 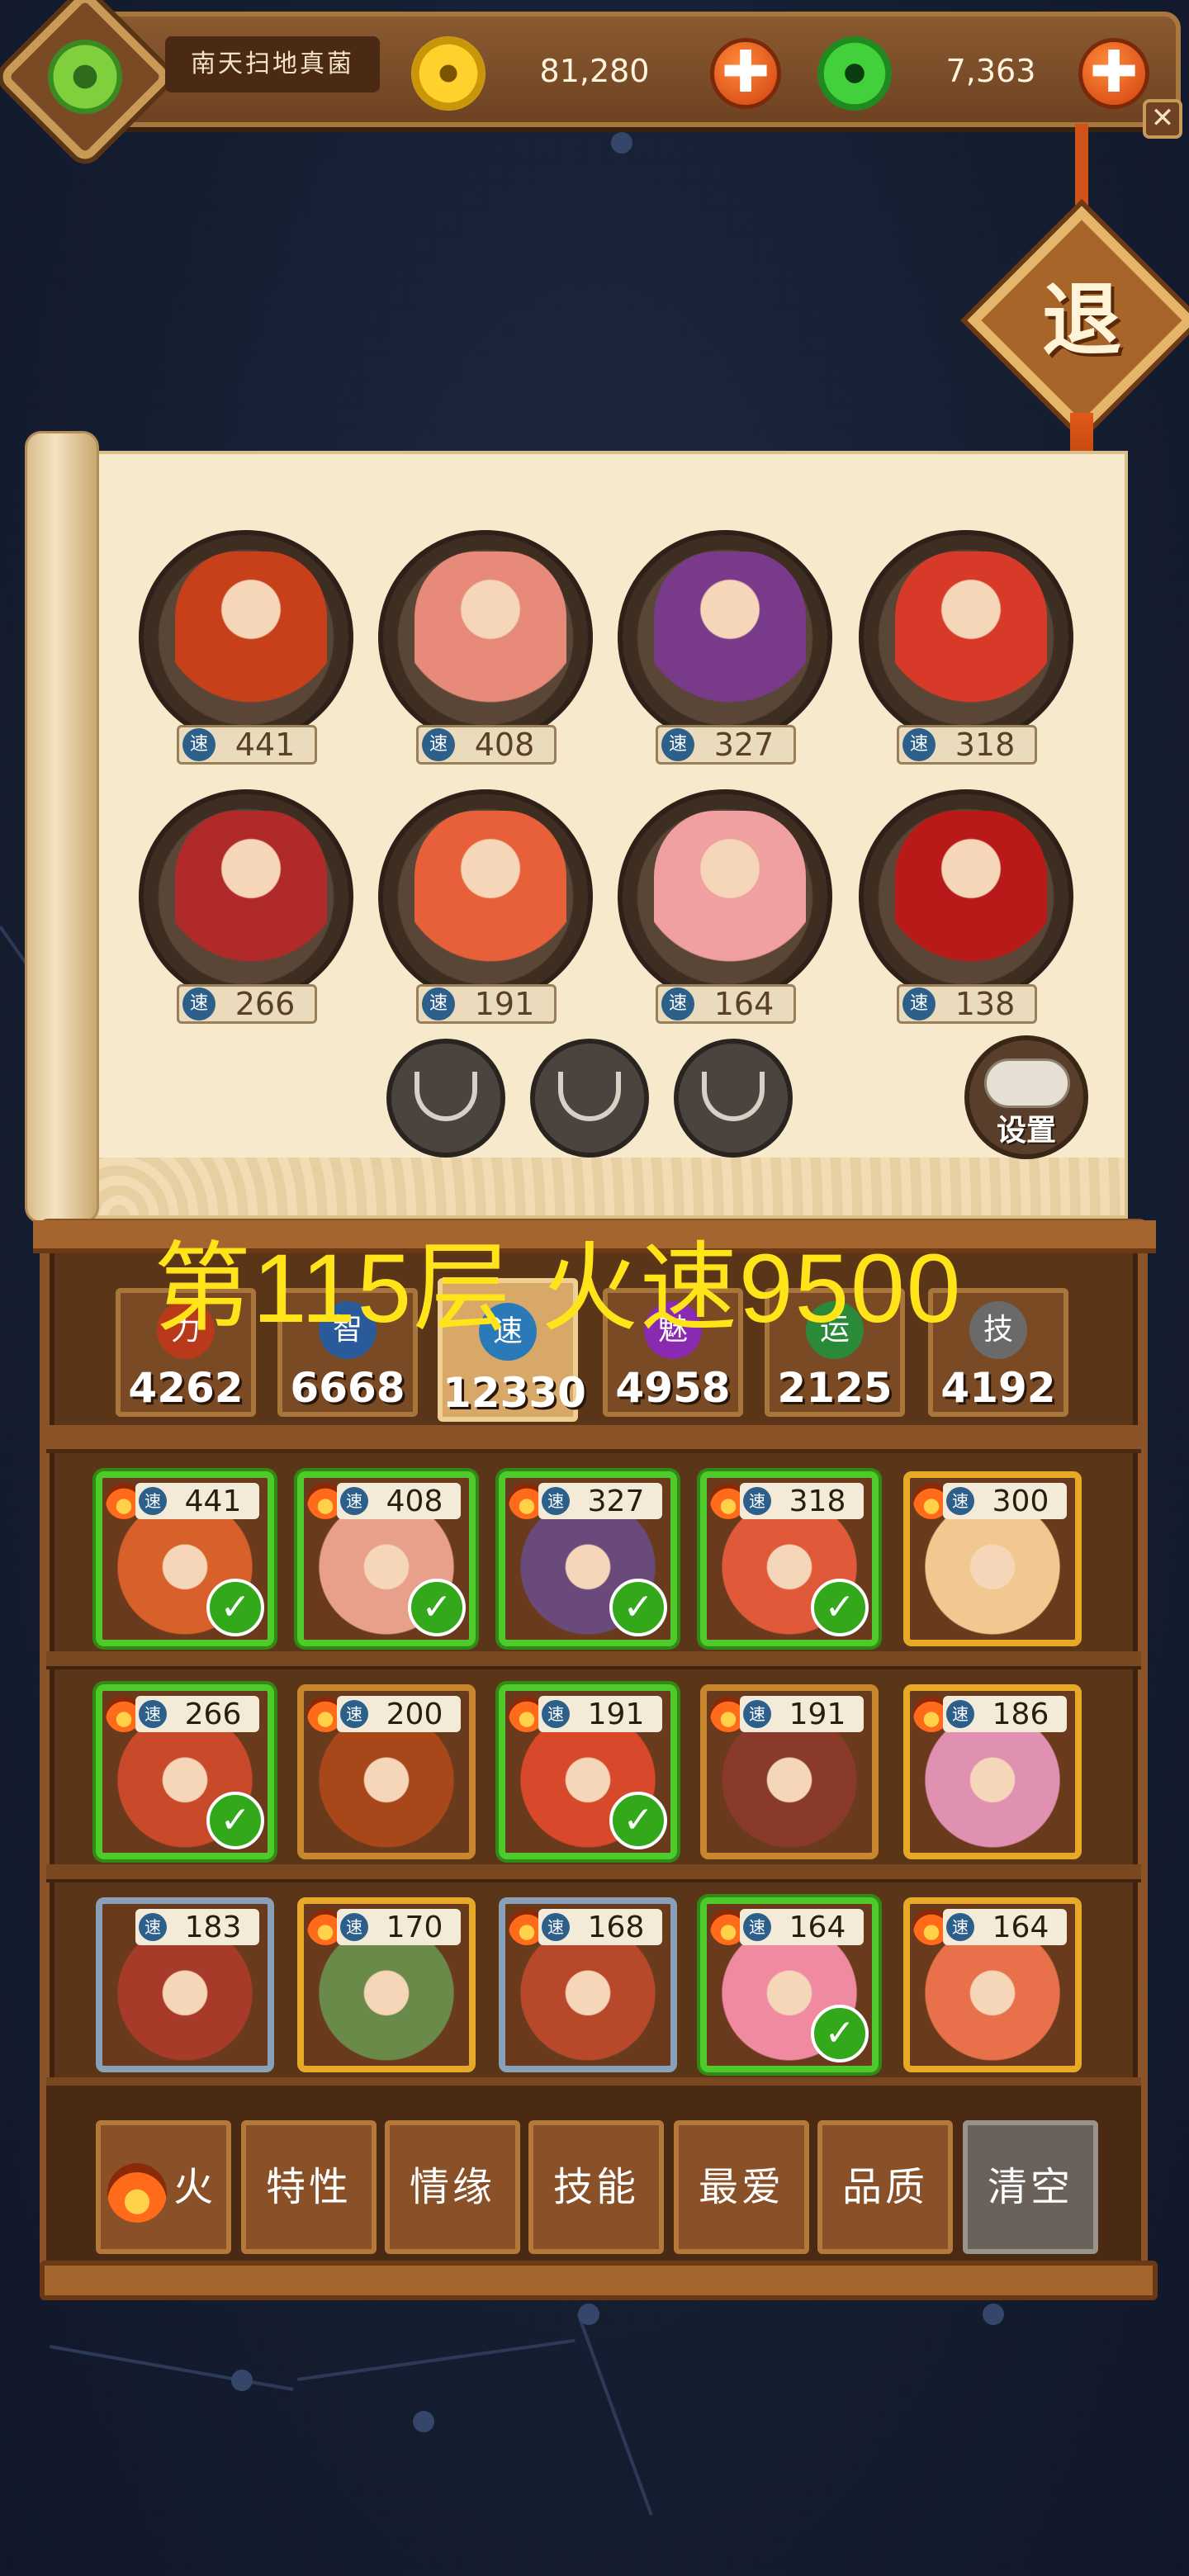 What do you see at coordinates (835, 1388) in the screenshot?
I see `stat-value: 2125` at bounding box center [835, 1388].